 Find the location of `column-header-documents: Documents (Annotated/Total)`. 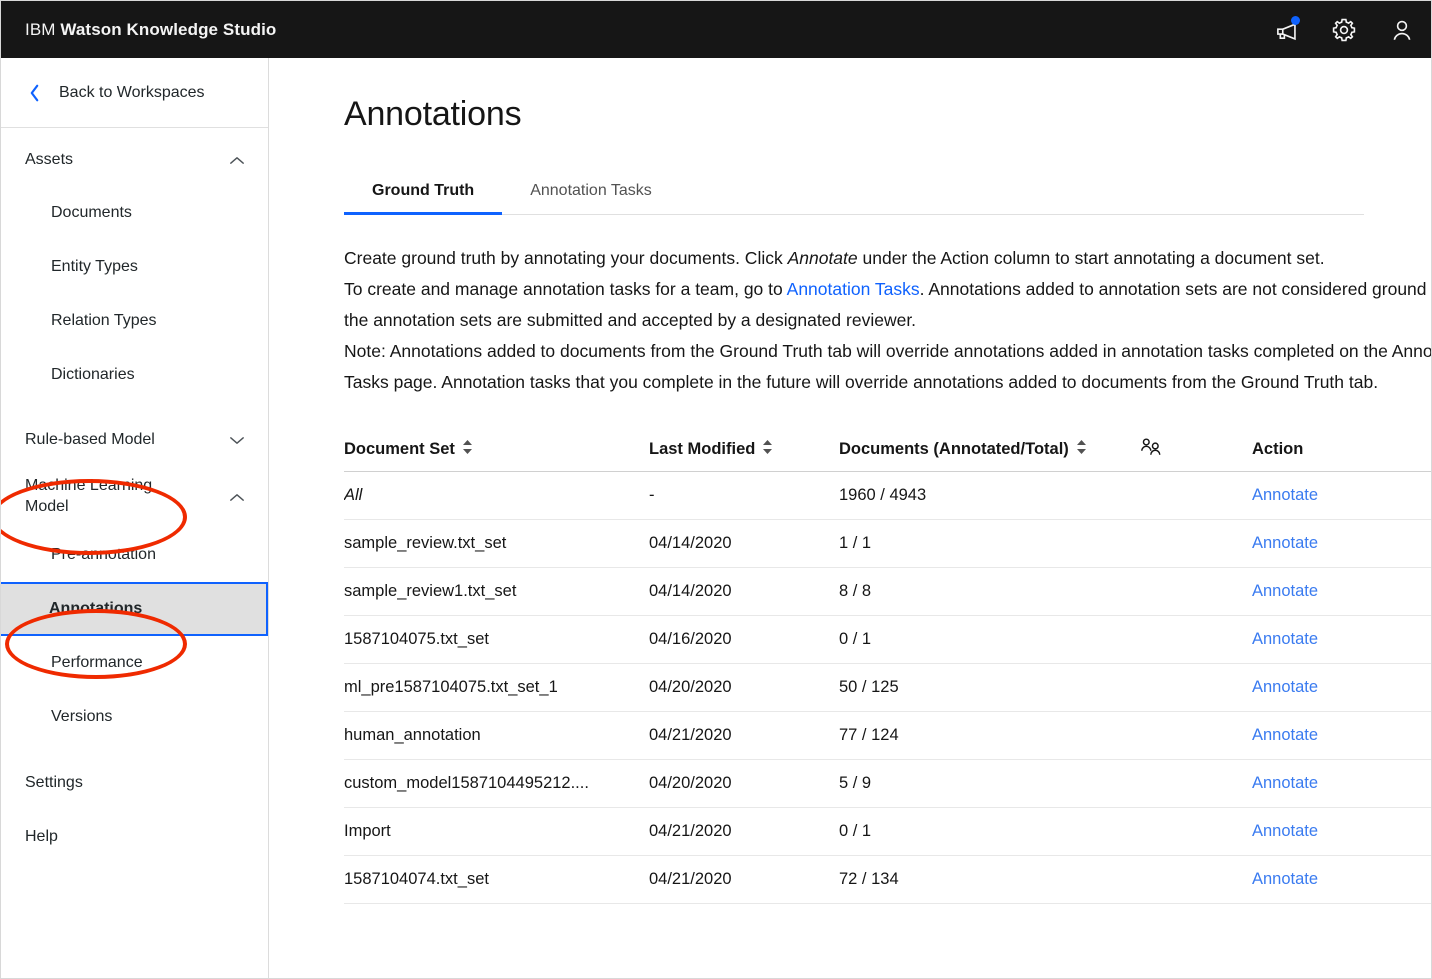

column-header-documents: Documents (Annotated/Total) is located at coordinates (989, 449).